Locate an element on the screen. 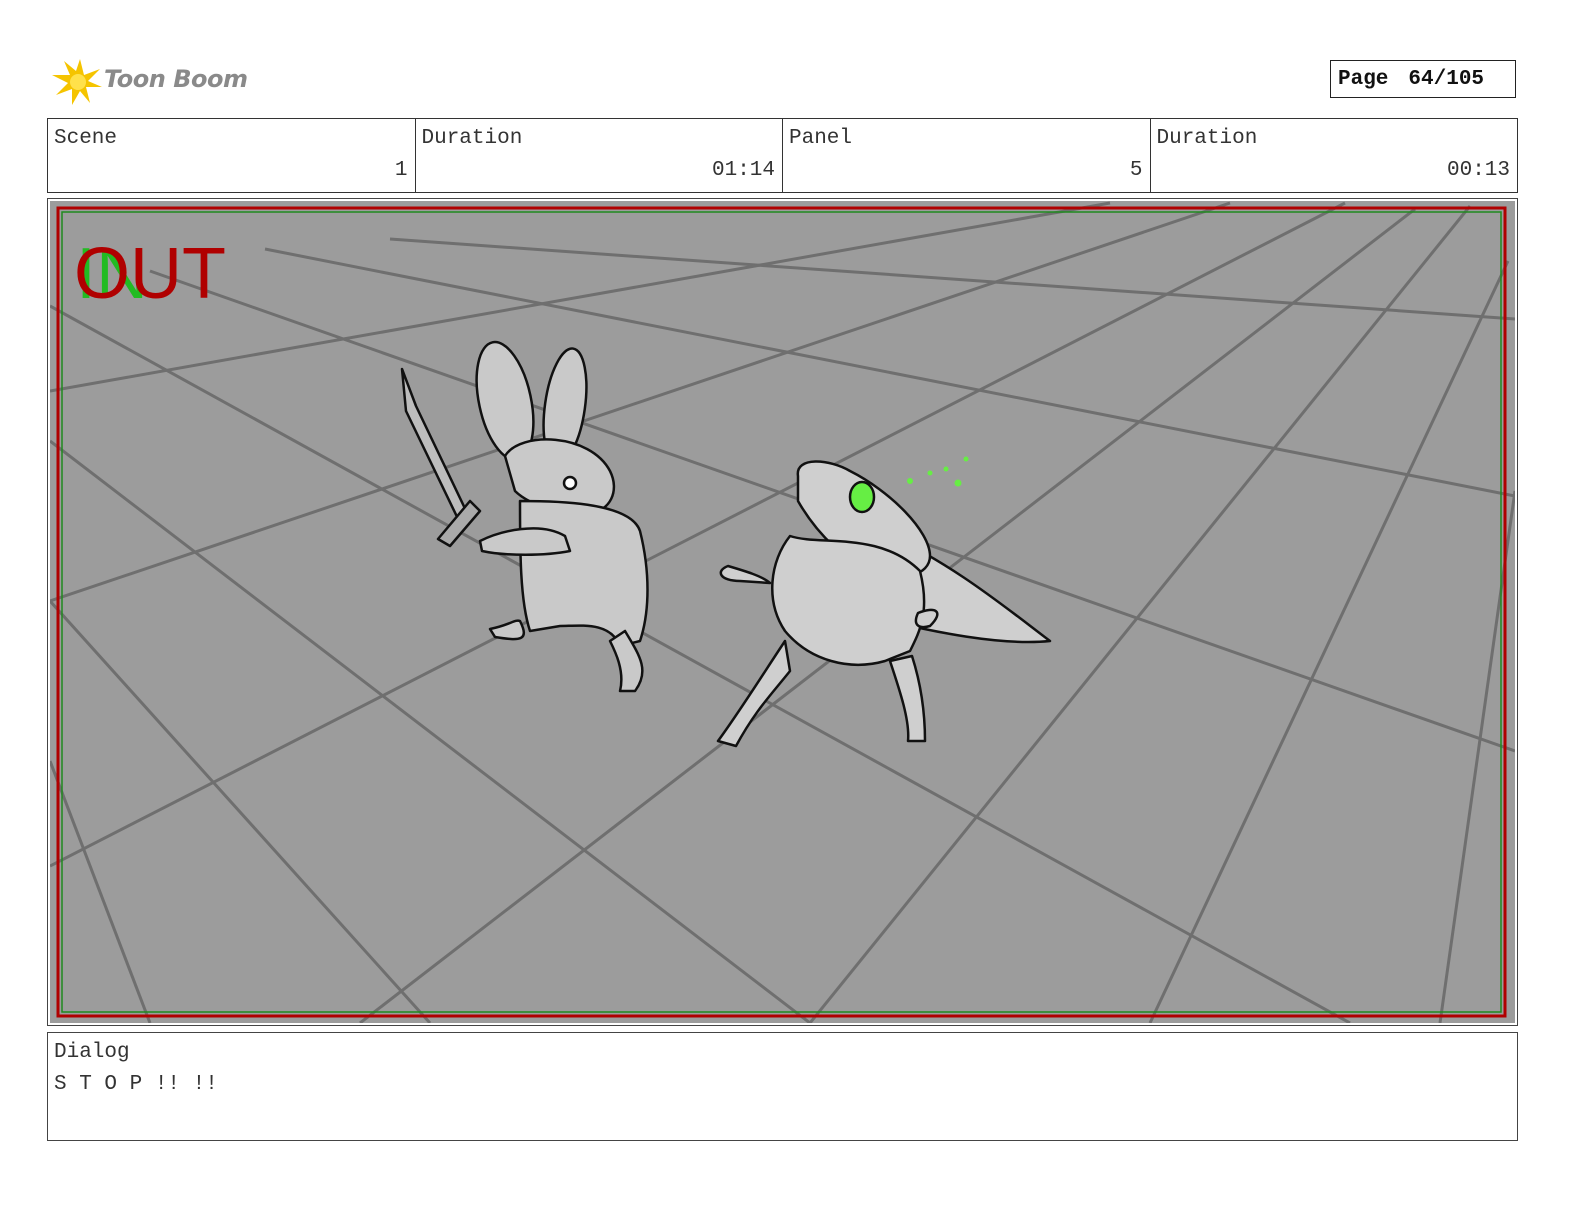  toon-boom-logo: Toon Boom is located at coordinates (150, 81).